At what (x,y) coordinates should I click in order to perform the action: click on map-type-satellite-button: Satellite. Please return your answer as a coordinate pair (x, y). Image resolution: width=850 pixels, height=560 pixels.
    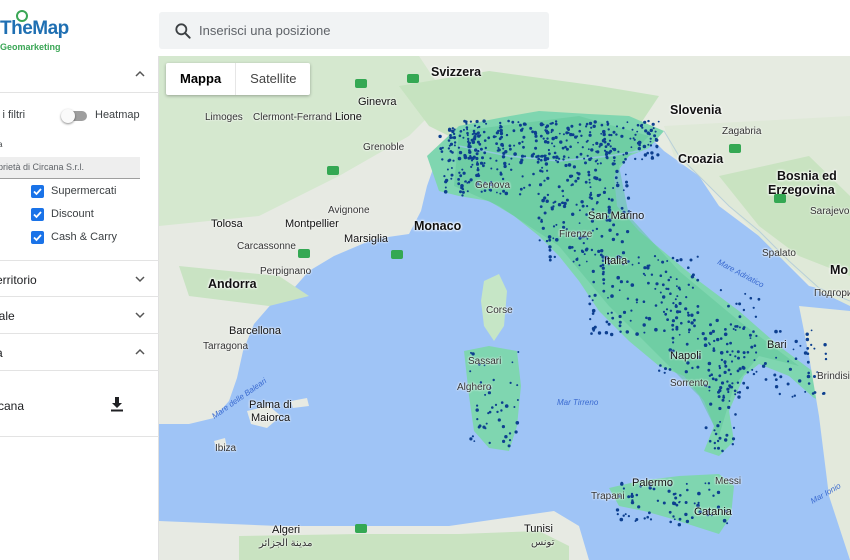
    Looking at the image, I should click on (273, 79).